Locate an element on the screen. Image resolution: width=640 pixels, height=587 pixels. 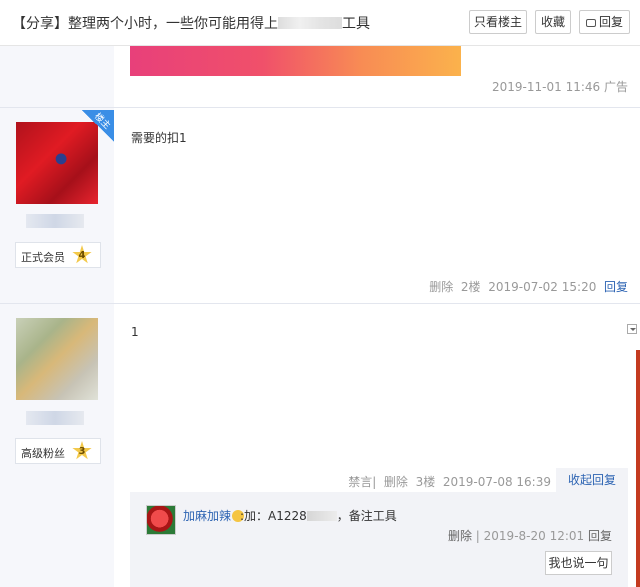
reply-text: :加：A1228 ，备注工具 is located at coordinates (318, 515).